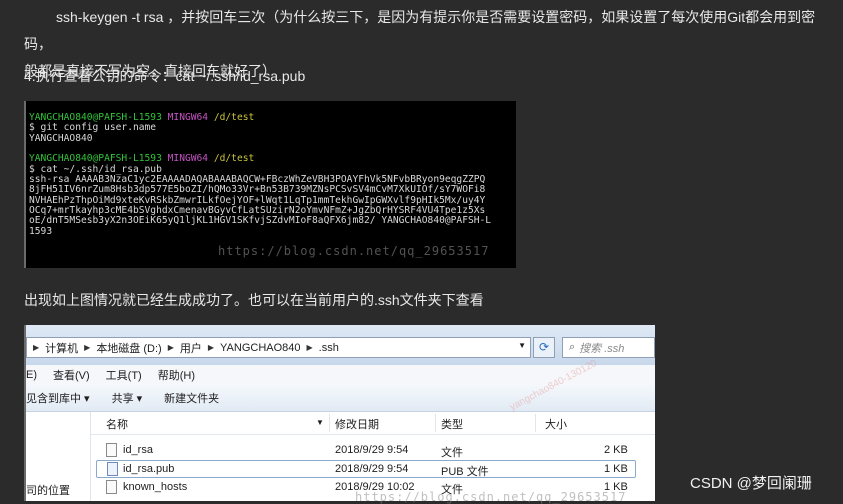 The image size is (843, 504). Describe the element at coordinates (452, 453) in the screenshot. I see `file-type: 文件` at that location.